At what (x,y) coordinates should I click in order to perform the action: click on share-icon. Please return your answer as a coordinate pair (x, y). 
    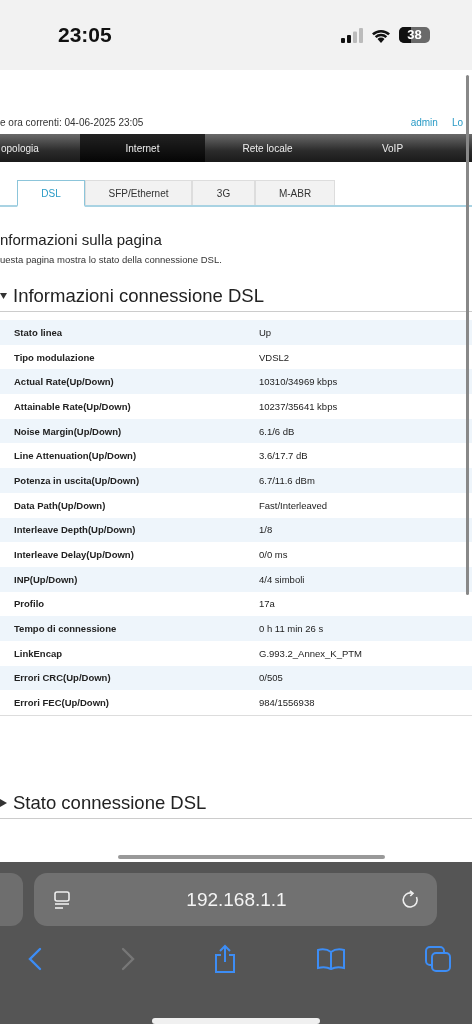
    Looking at the image, I should click on (225, 959).